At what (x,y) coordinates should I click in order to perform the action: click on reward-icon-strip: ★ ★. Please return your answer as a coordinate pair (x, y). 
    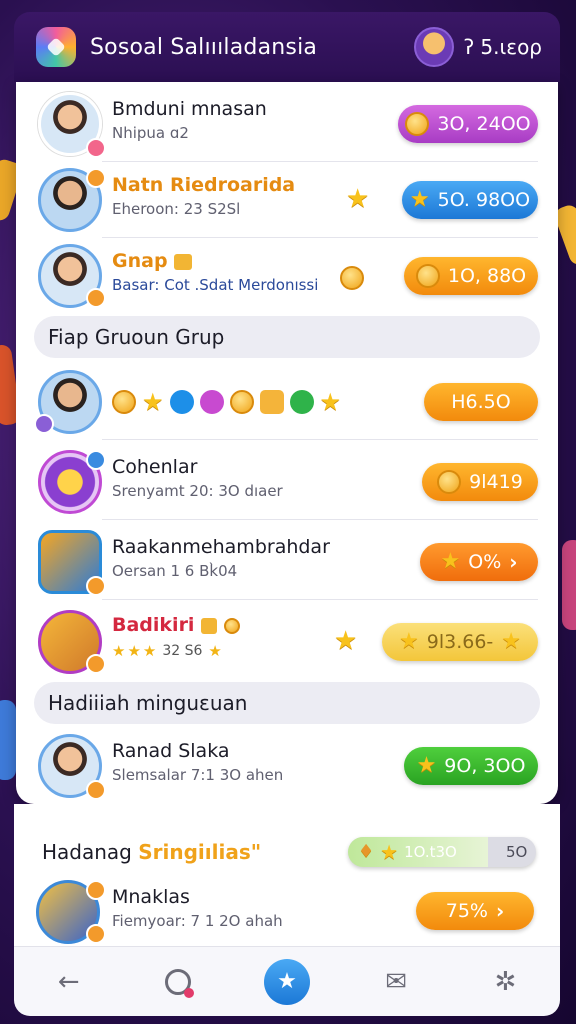
    Looking at the image, I should click on (226, 402).